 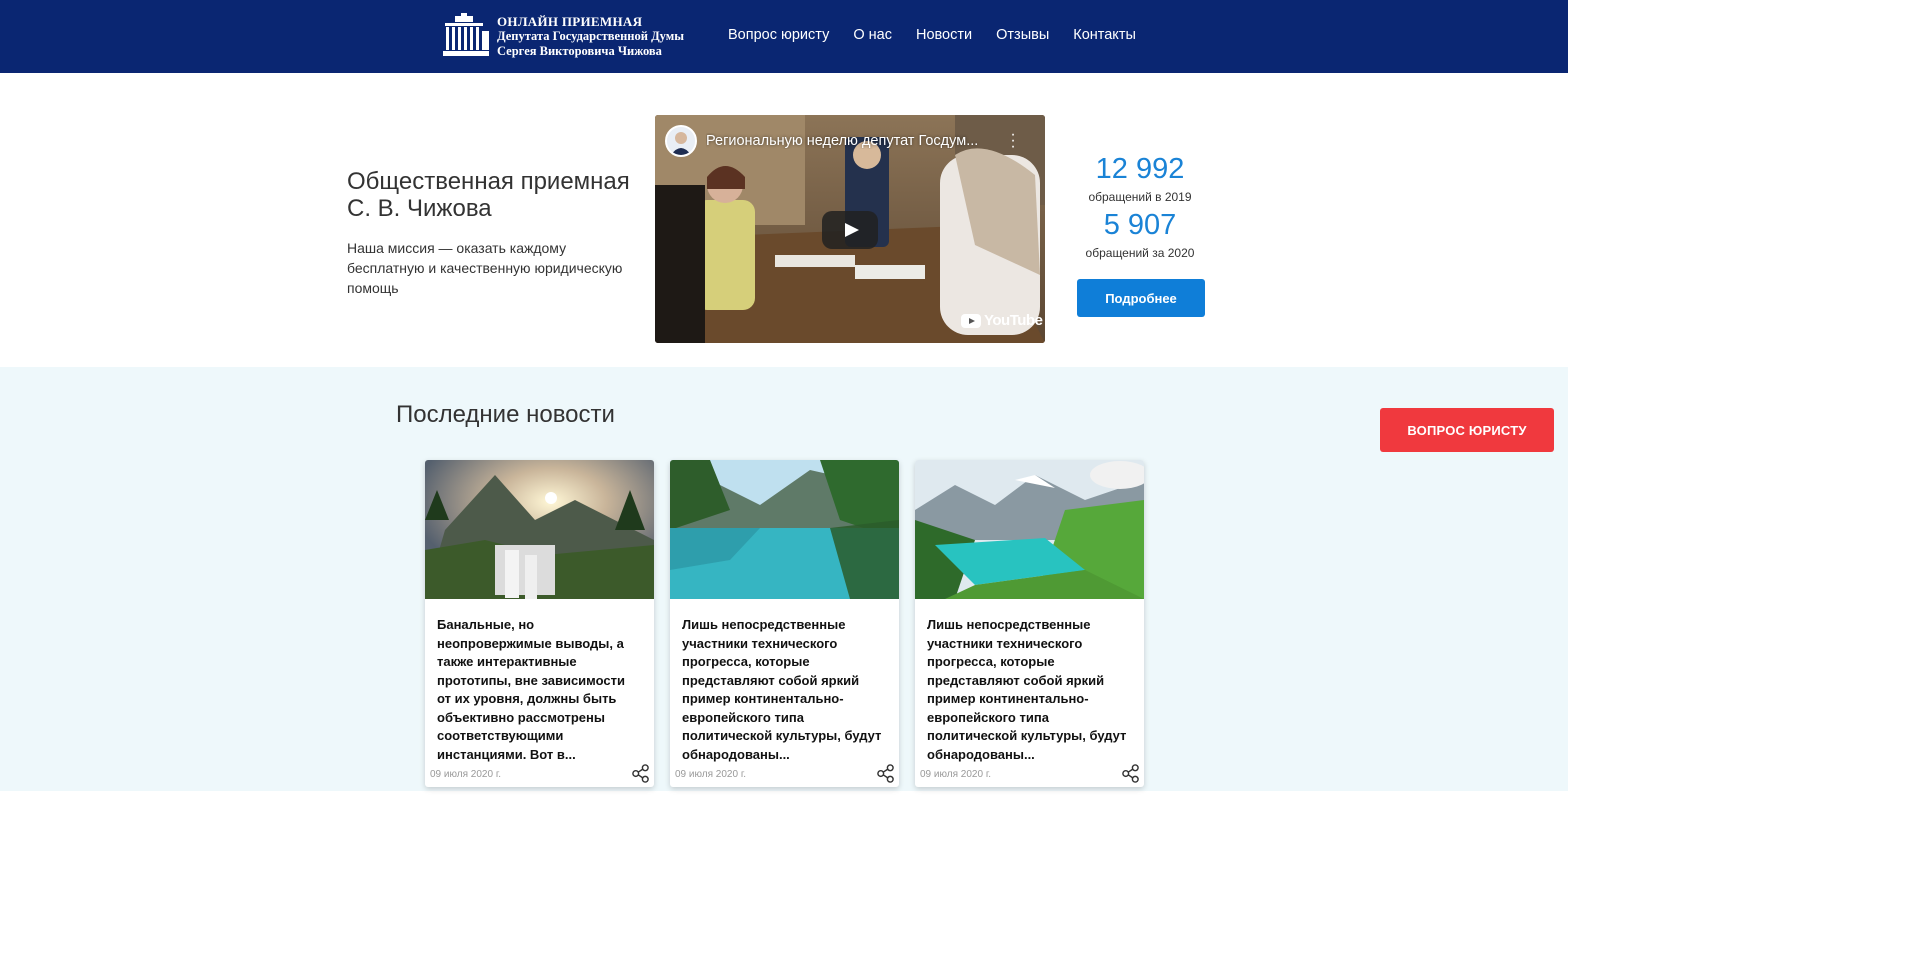 What do you see at coordinates (1022, 35) in the screenshot?
I see `nav-link-reviews: Отзывы` at bounding box center [1022, 35].